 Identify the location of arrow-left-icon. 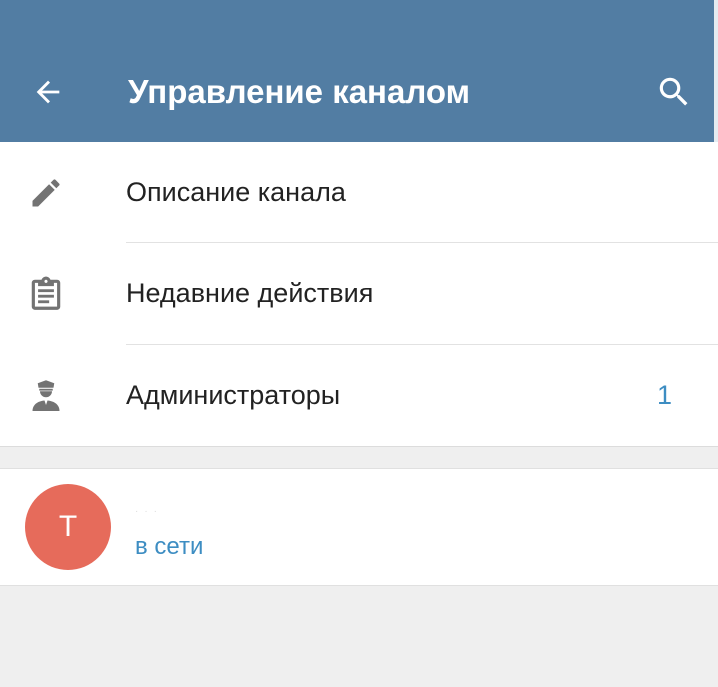
(48, 92).